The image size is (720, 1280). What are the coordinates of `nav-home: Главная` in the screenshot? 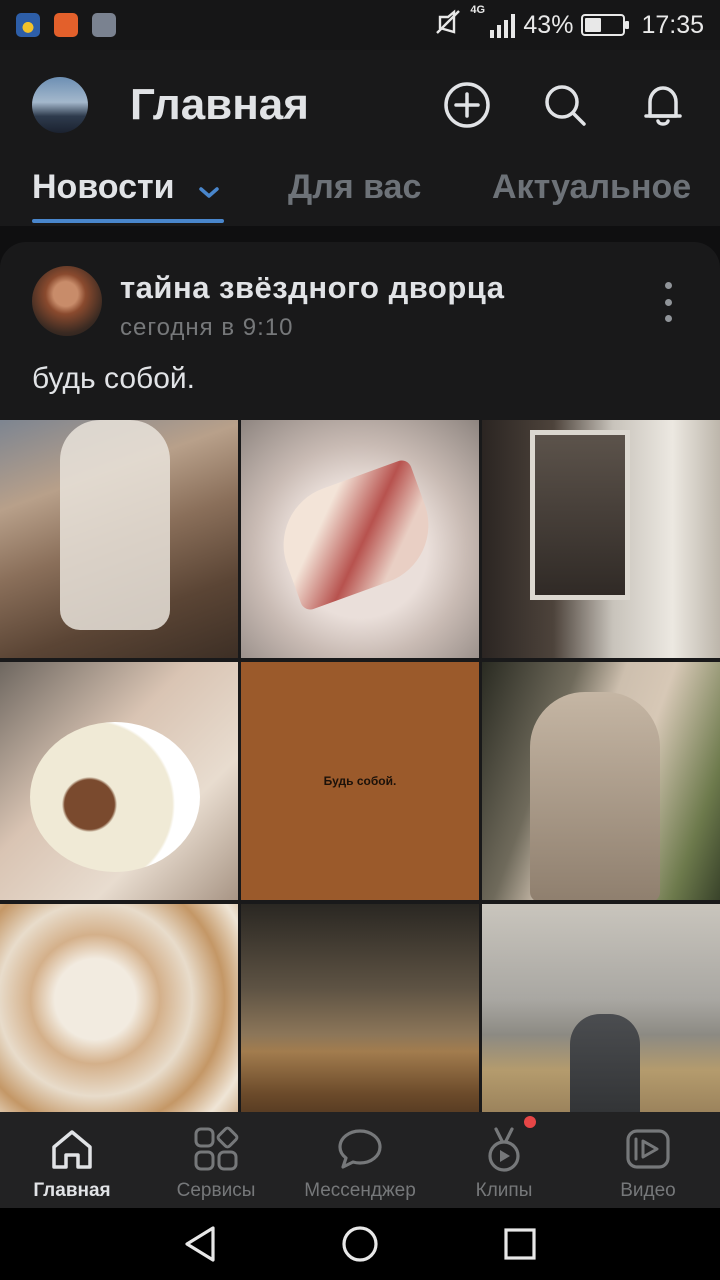 It's located at (72, 1160).